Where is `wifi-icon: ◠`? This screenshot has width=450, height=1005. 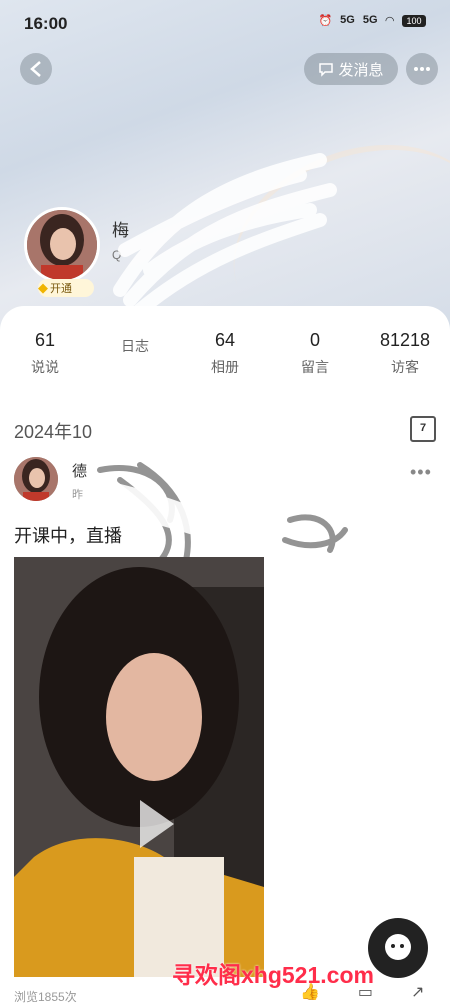
wifi-icon: ◠ is located at coordinates (389, 21).